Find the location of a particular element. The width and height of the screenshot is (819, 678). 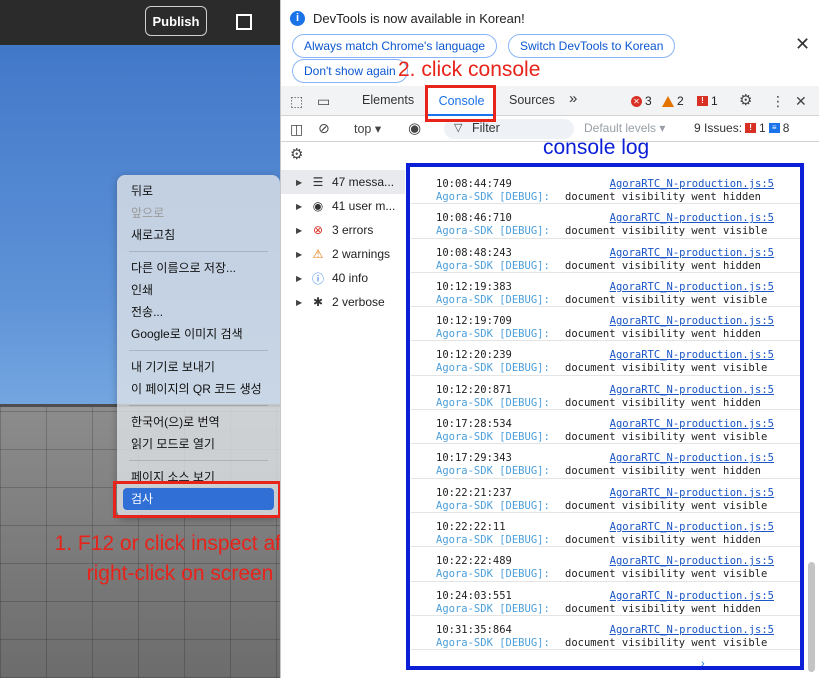

warning-icon is located at coordinates (668, 101).